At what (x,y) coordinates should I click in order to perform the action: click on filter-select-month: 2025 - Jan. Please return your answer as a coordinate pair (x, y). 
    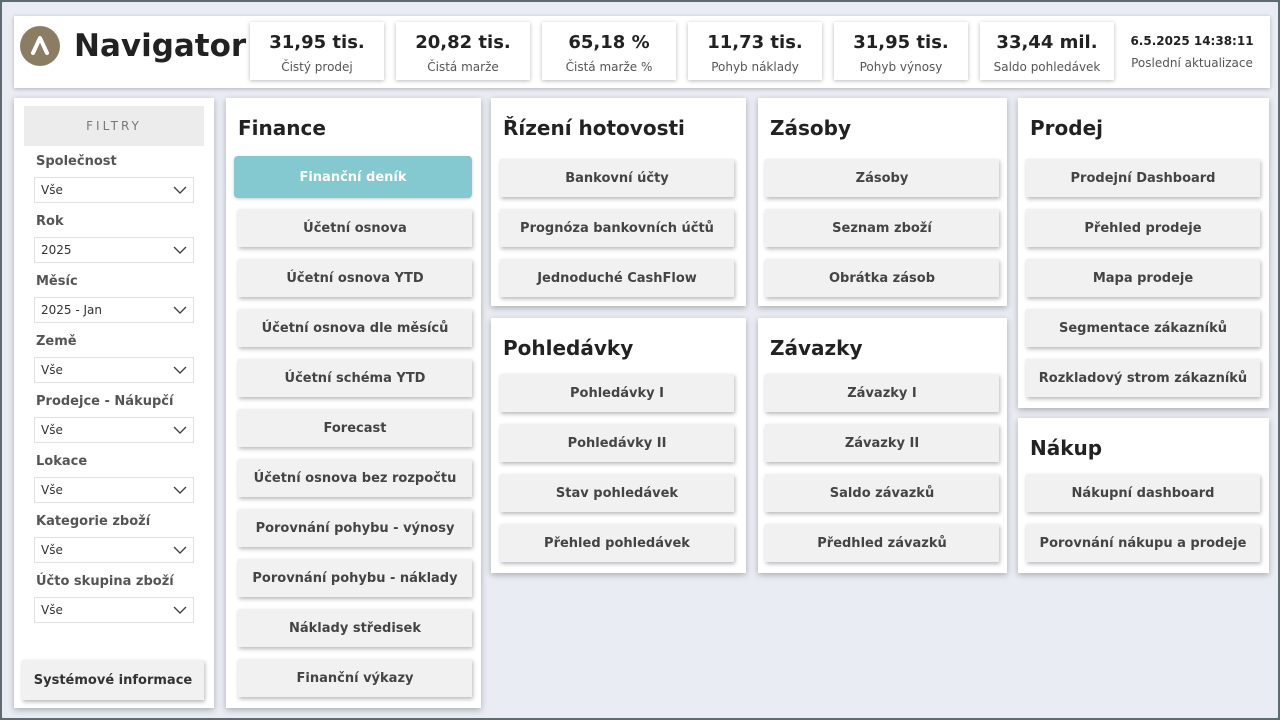
    Looking at the image, I should click on (114, 310).